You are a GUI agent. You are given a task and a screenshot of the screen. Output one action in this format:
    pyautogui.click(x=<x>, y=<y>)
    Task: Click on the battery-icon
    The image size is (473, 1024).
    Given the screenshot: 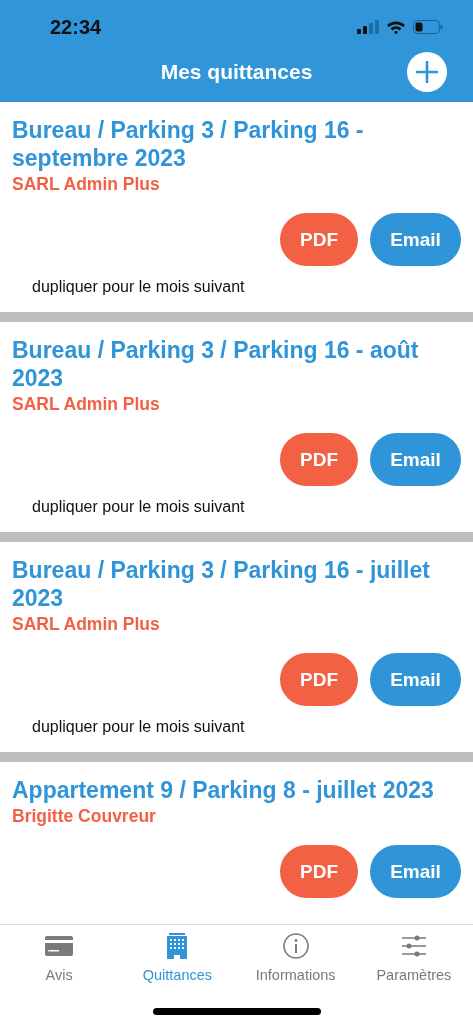 What is the action you would take?
    pyautogui.click(x=428, y=27)
    